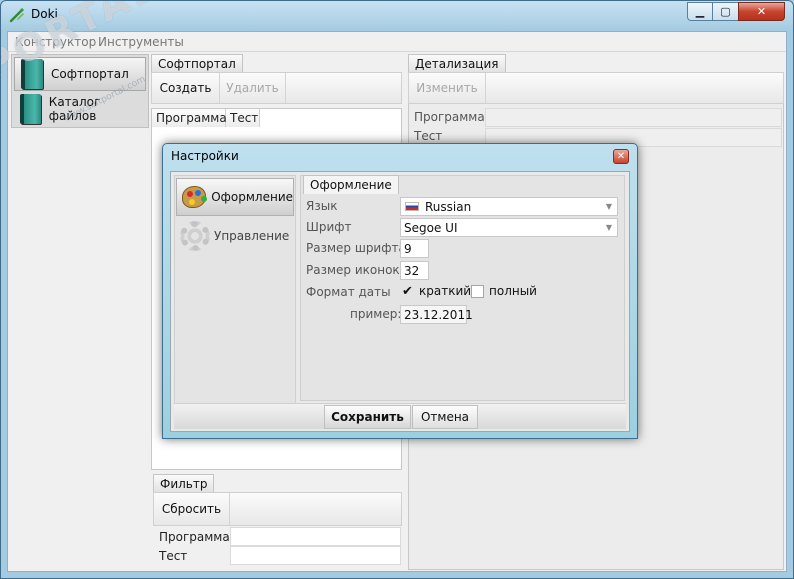  Describe the element at coordinates (351, 184) in the screenshot. I see `tab-appearance: Оформление` at that location.